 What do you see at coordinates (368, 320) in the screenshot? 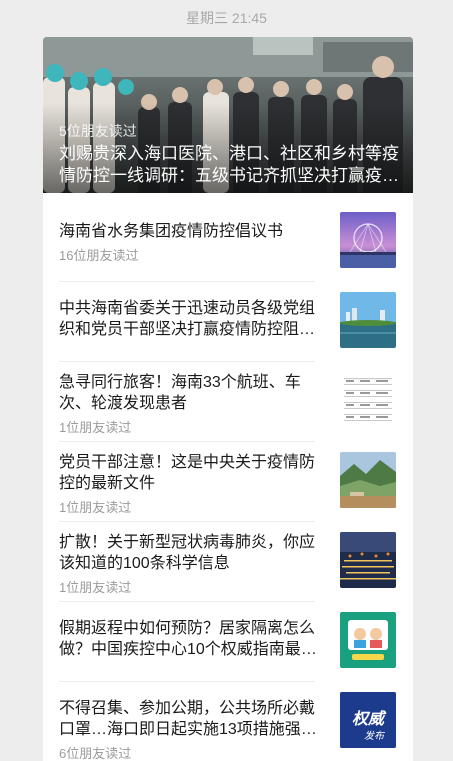
I see `lake-city-photo` at bounding box center [368, 320].